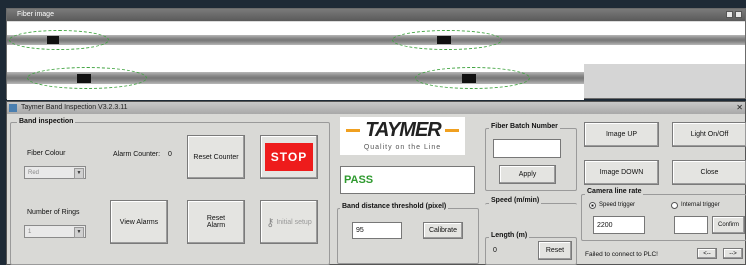  I want to click on internal-rate-input, so click(691, 225).